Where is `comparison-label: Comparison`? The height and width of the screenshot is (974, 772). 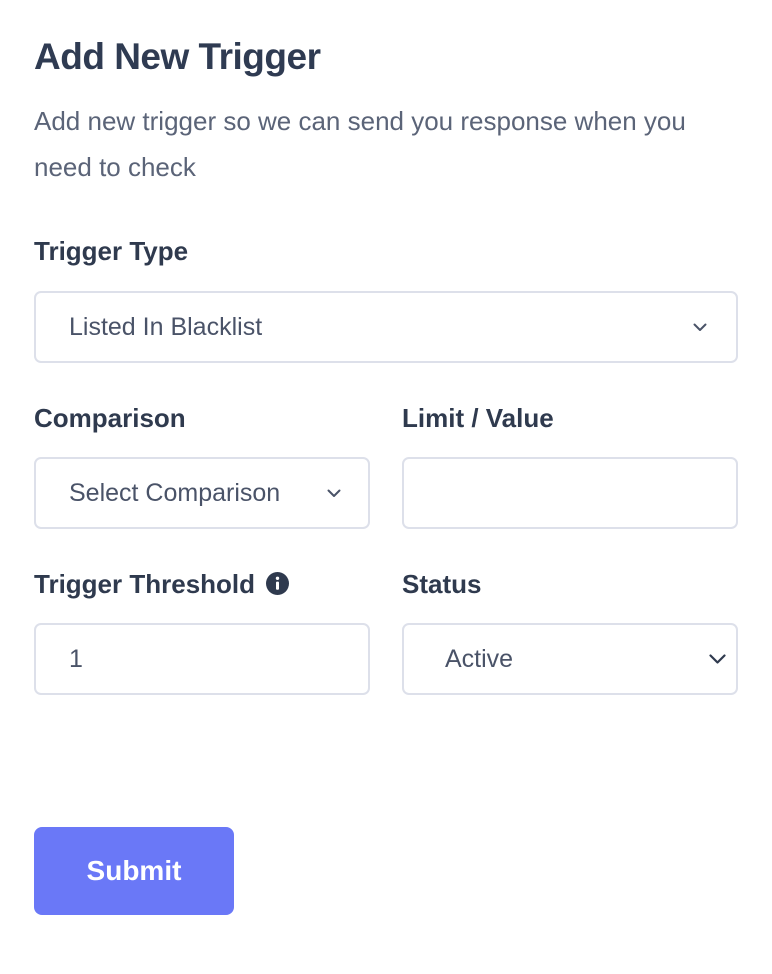 comparison-label: Comparison is located at coordinates (110, 418).